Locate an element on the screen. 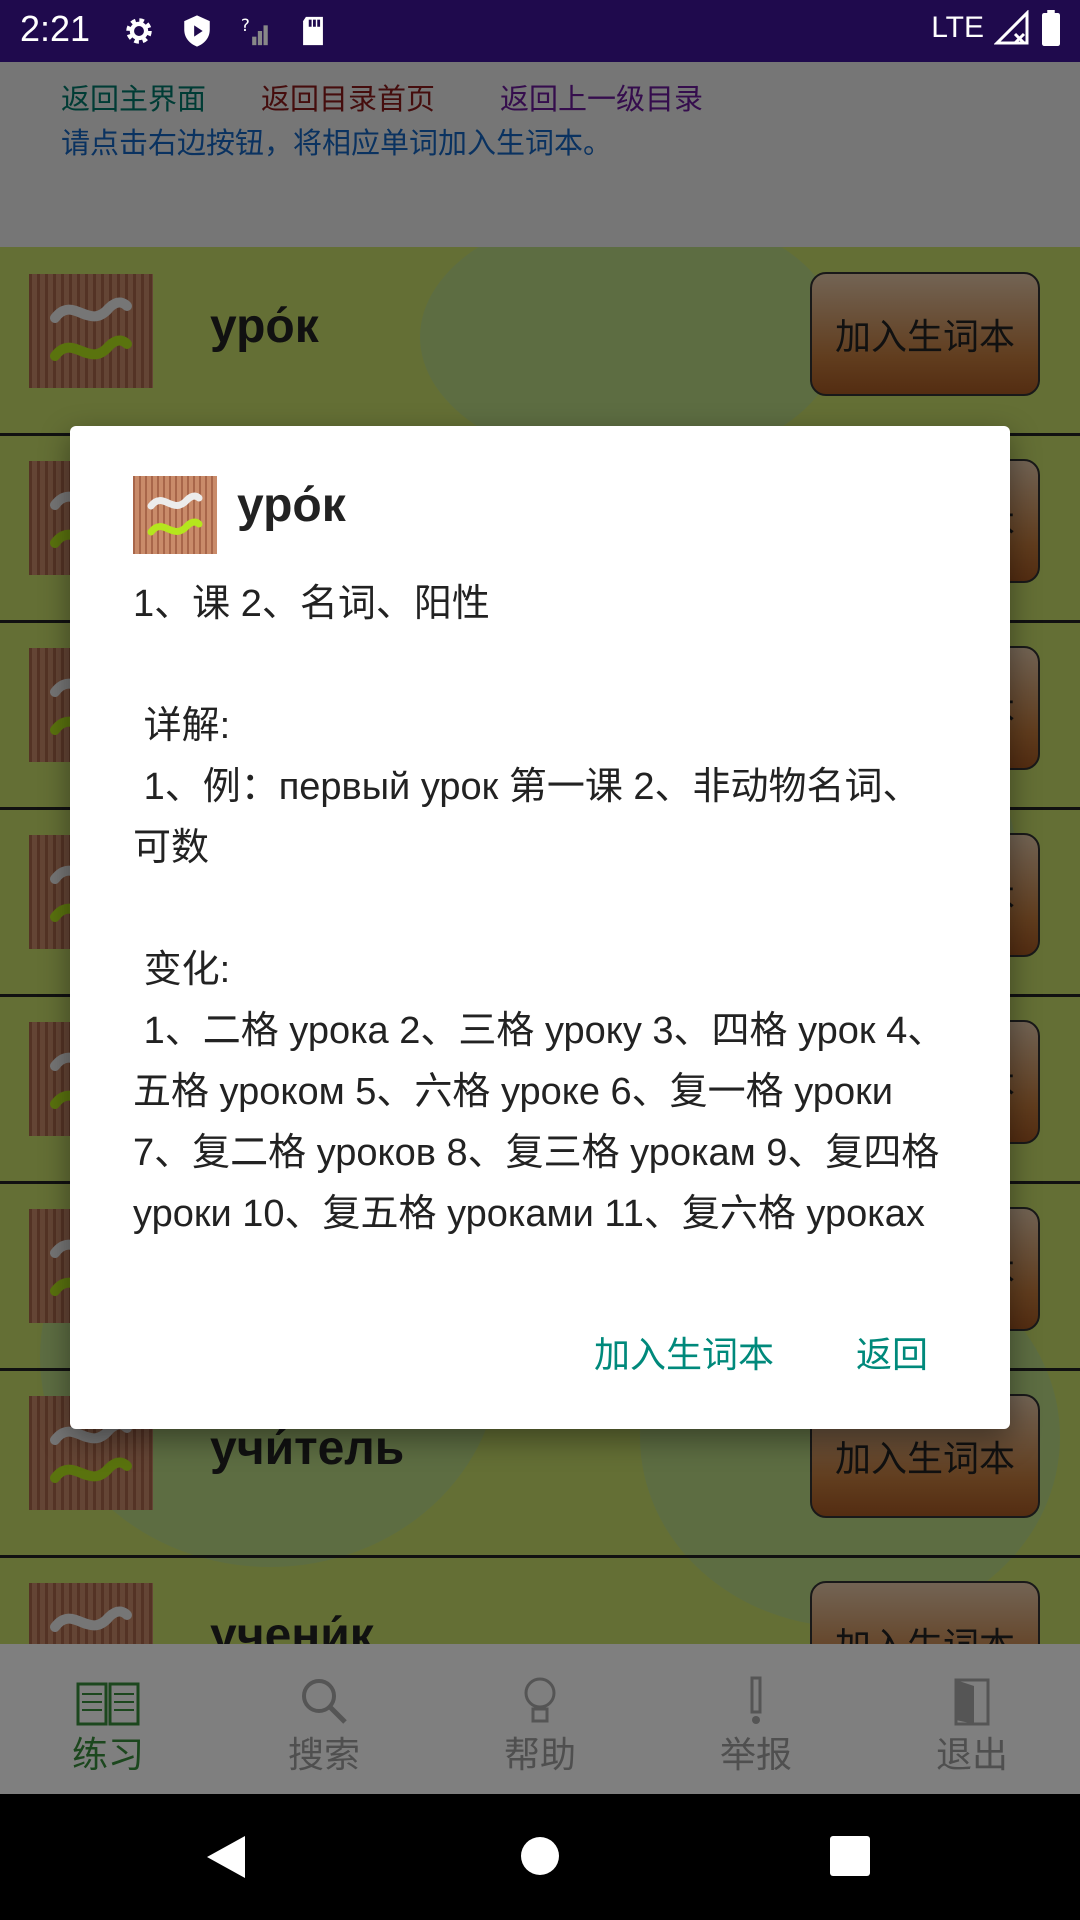 The width and height of the screenshot is (1080, 1920). back-button: 返回 is located at coordinates (892, 1352).